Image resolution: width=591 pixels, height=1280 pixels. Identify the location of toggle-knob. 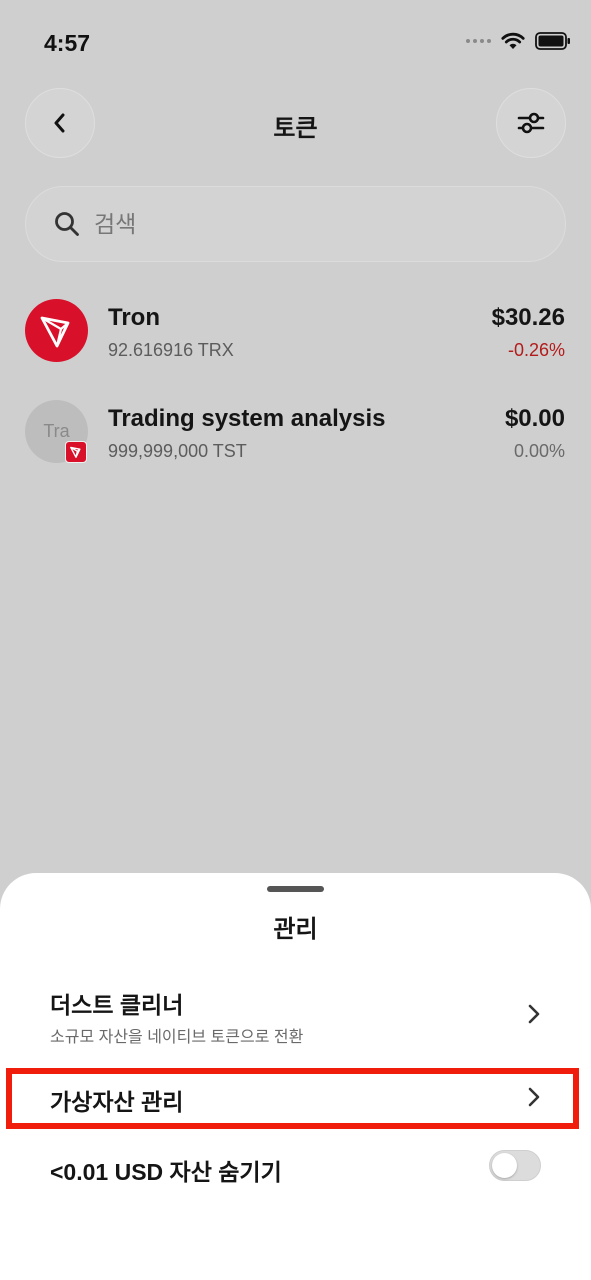
(504, 1165).